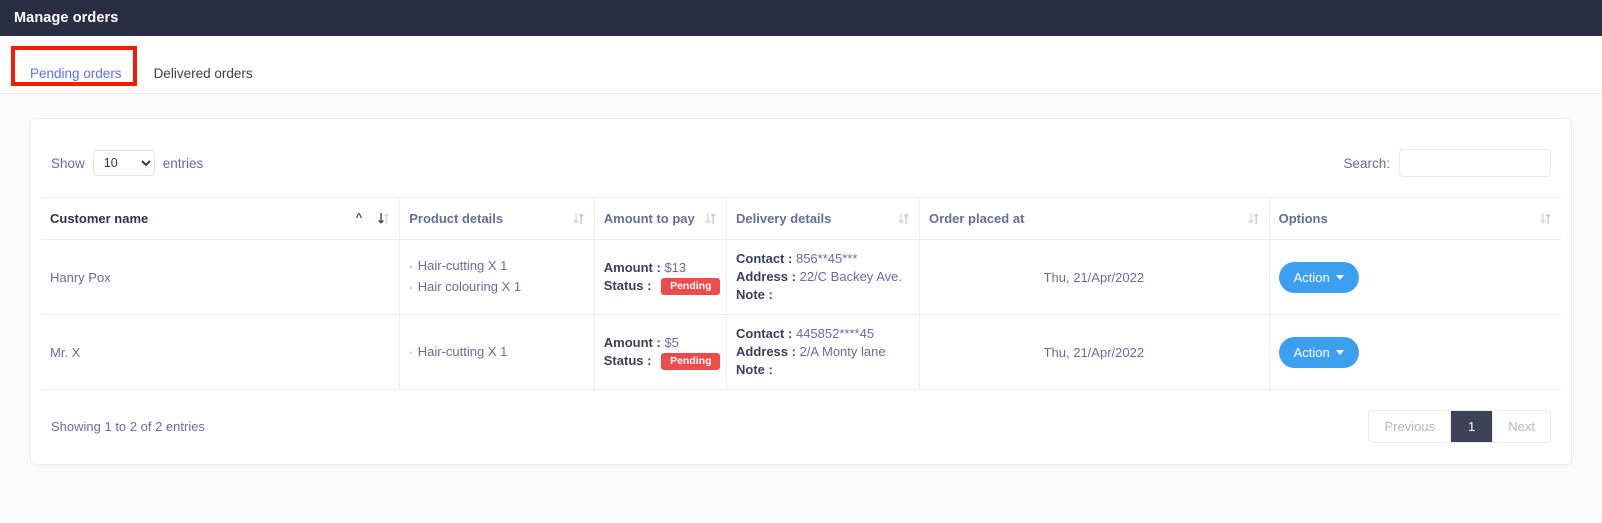 Image resolution: width=1602 pixels, height=523 pixels. Describe the element at coordinates (183, 163) in the screenshot. I see `entries-label: entries` at that location.